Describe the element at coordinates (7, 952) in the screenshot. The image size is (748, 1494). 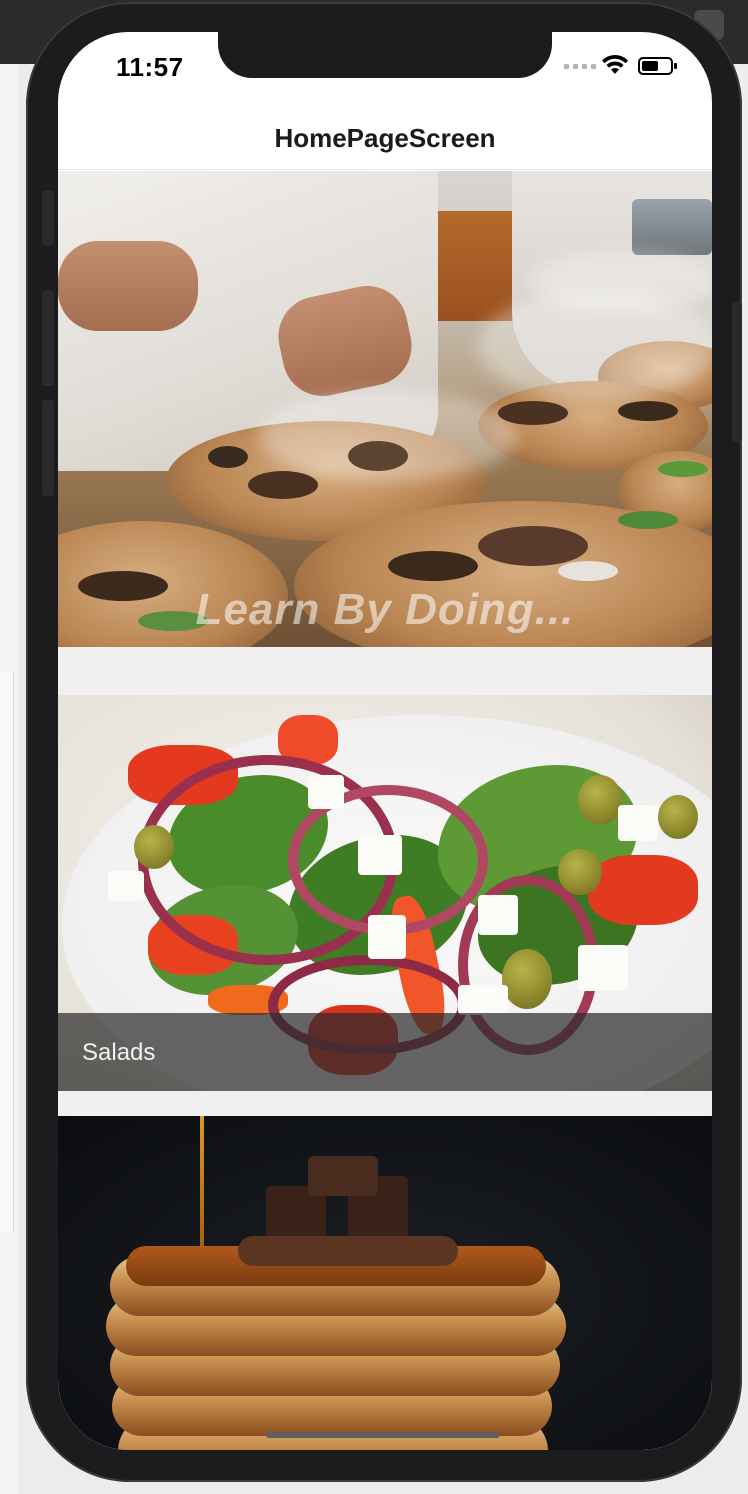
I see `desktop-left-panel` at that location.